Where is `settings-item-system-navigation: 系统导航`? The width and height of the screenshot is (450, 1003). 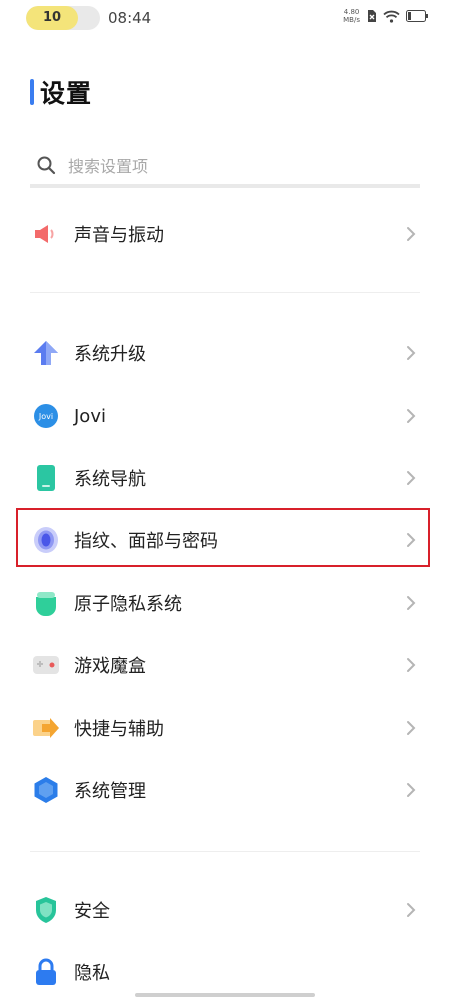
settings-item-system-navigation: 系统导航 is located at coordinates (225, 478).